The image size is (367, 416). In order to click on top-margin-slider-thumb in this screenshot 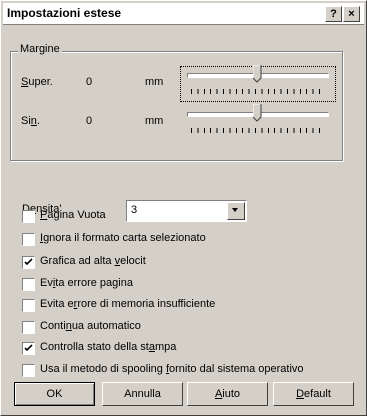, I will do `click(257, 74)`.